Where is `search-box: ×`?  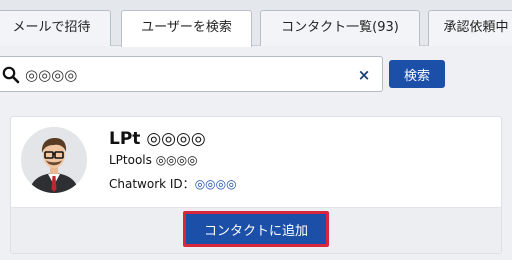 search-box: × is located at coordinates (191, 74).